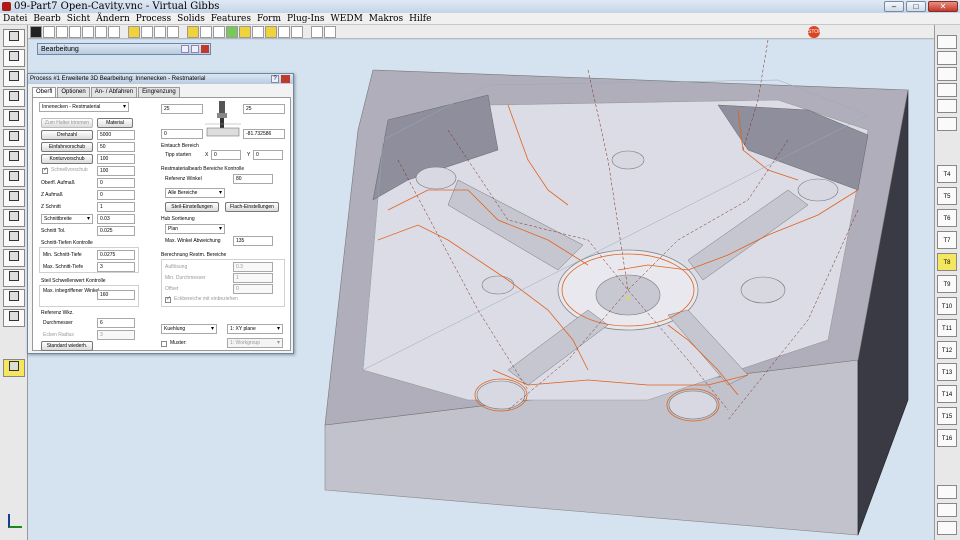 The image size is (960, 540). Describe the element at coordinates (101, 31) in the screenshot. I see `view-iso-icon` at that location.